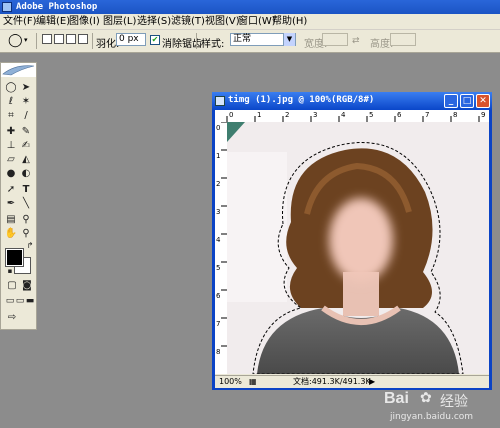 This screenshot has height=428, width=500. Describe the element at coordinates (332, 381) in the screenshot. I see `document-info: 文档:491.3K/491.3K` at that location.